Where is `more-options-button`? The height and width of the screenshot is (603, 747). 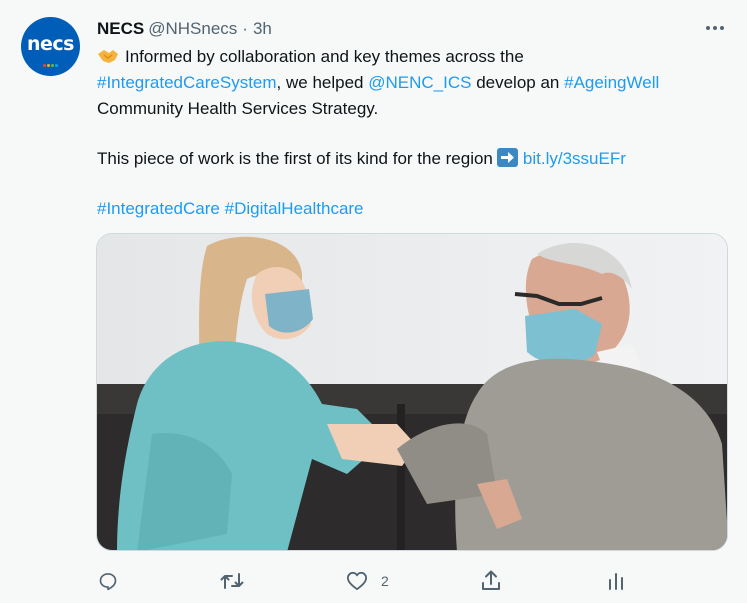
more-options-button is located at coordinates (715, 28).